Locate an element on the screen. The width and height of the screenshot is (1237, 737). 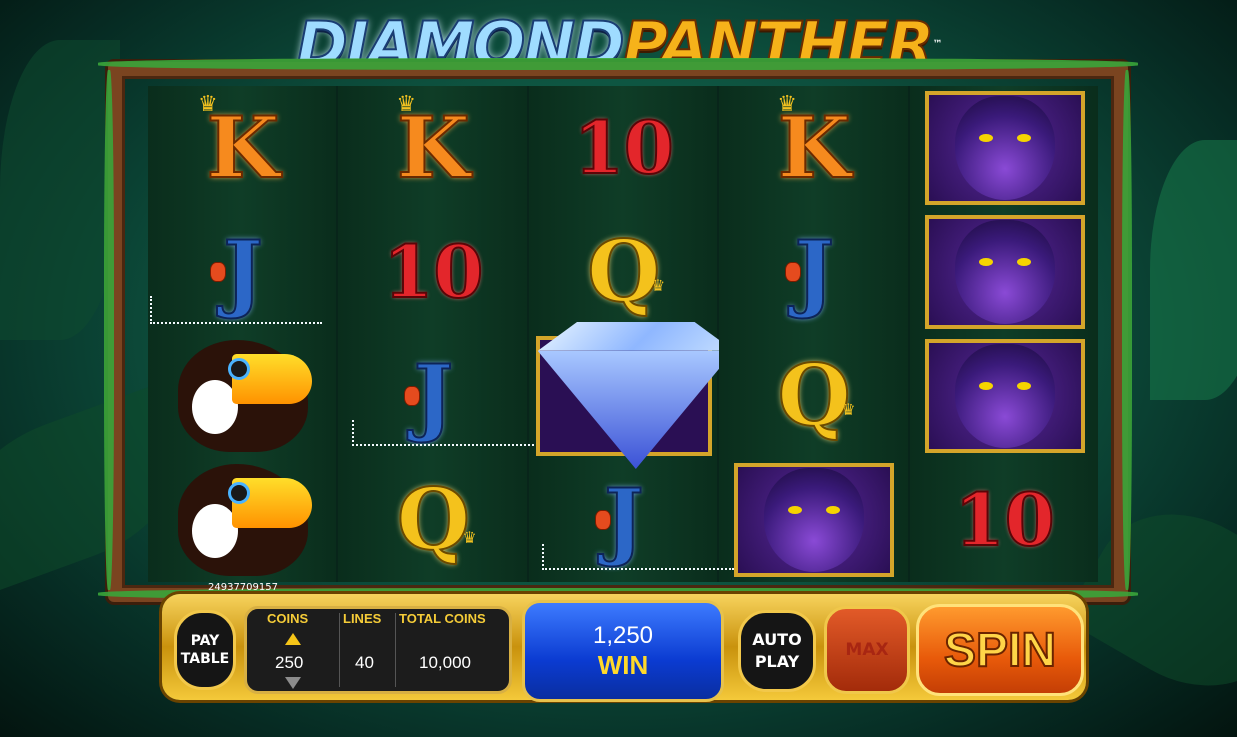
auto-play-button: AUTO PLAY is located at coordinates (777, 651).